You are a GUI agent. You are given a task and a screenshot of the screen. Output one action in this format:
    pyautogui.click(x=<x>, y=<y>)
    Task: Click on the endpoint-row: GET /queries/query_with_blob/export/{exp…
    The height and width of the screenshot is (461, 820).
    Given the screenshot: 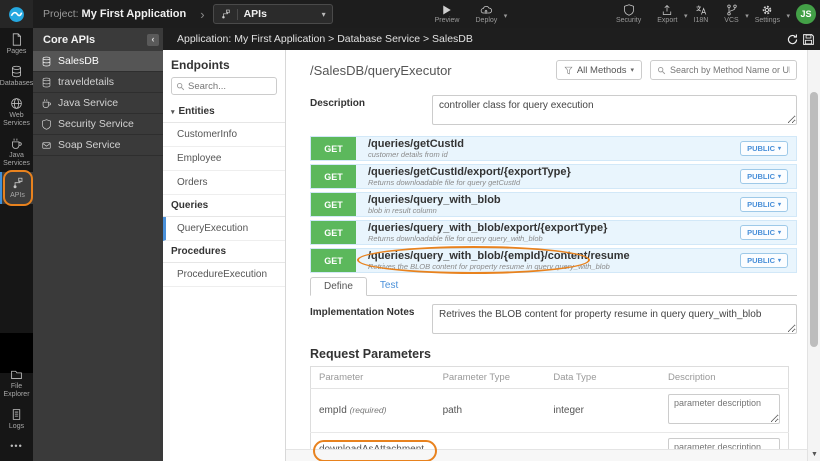 What is the action you would take?
    pyautogui.click(x=553, y=232)
    